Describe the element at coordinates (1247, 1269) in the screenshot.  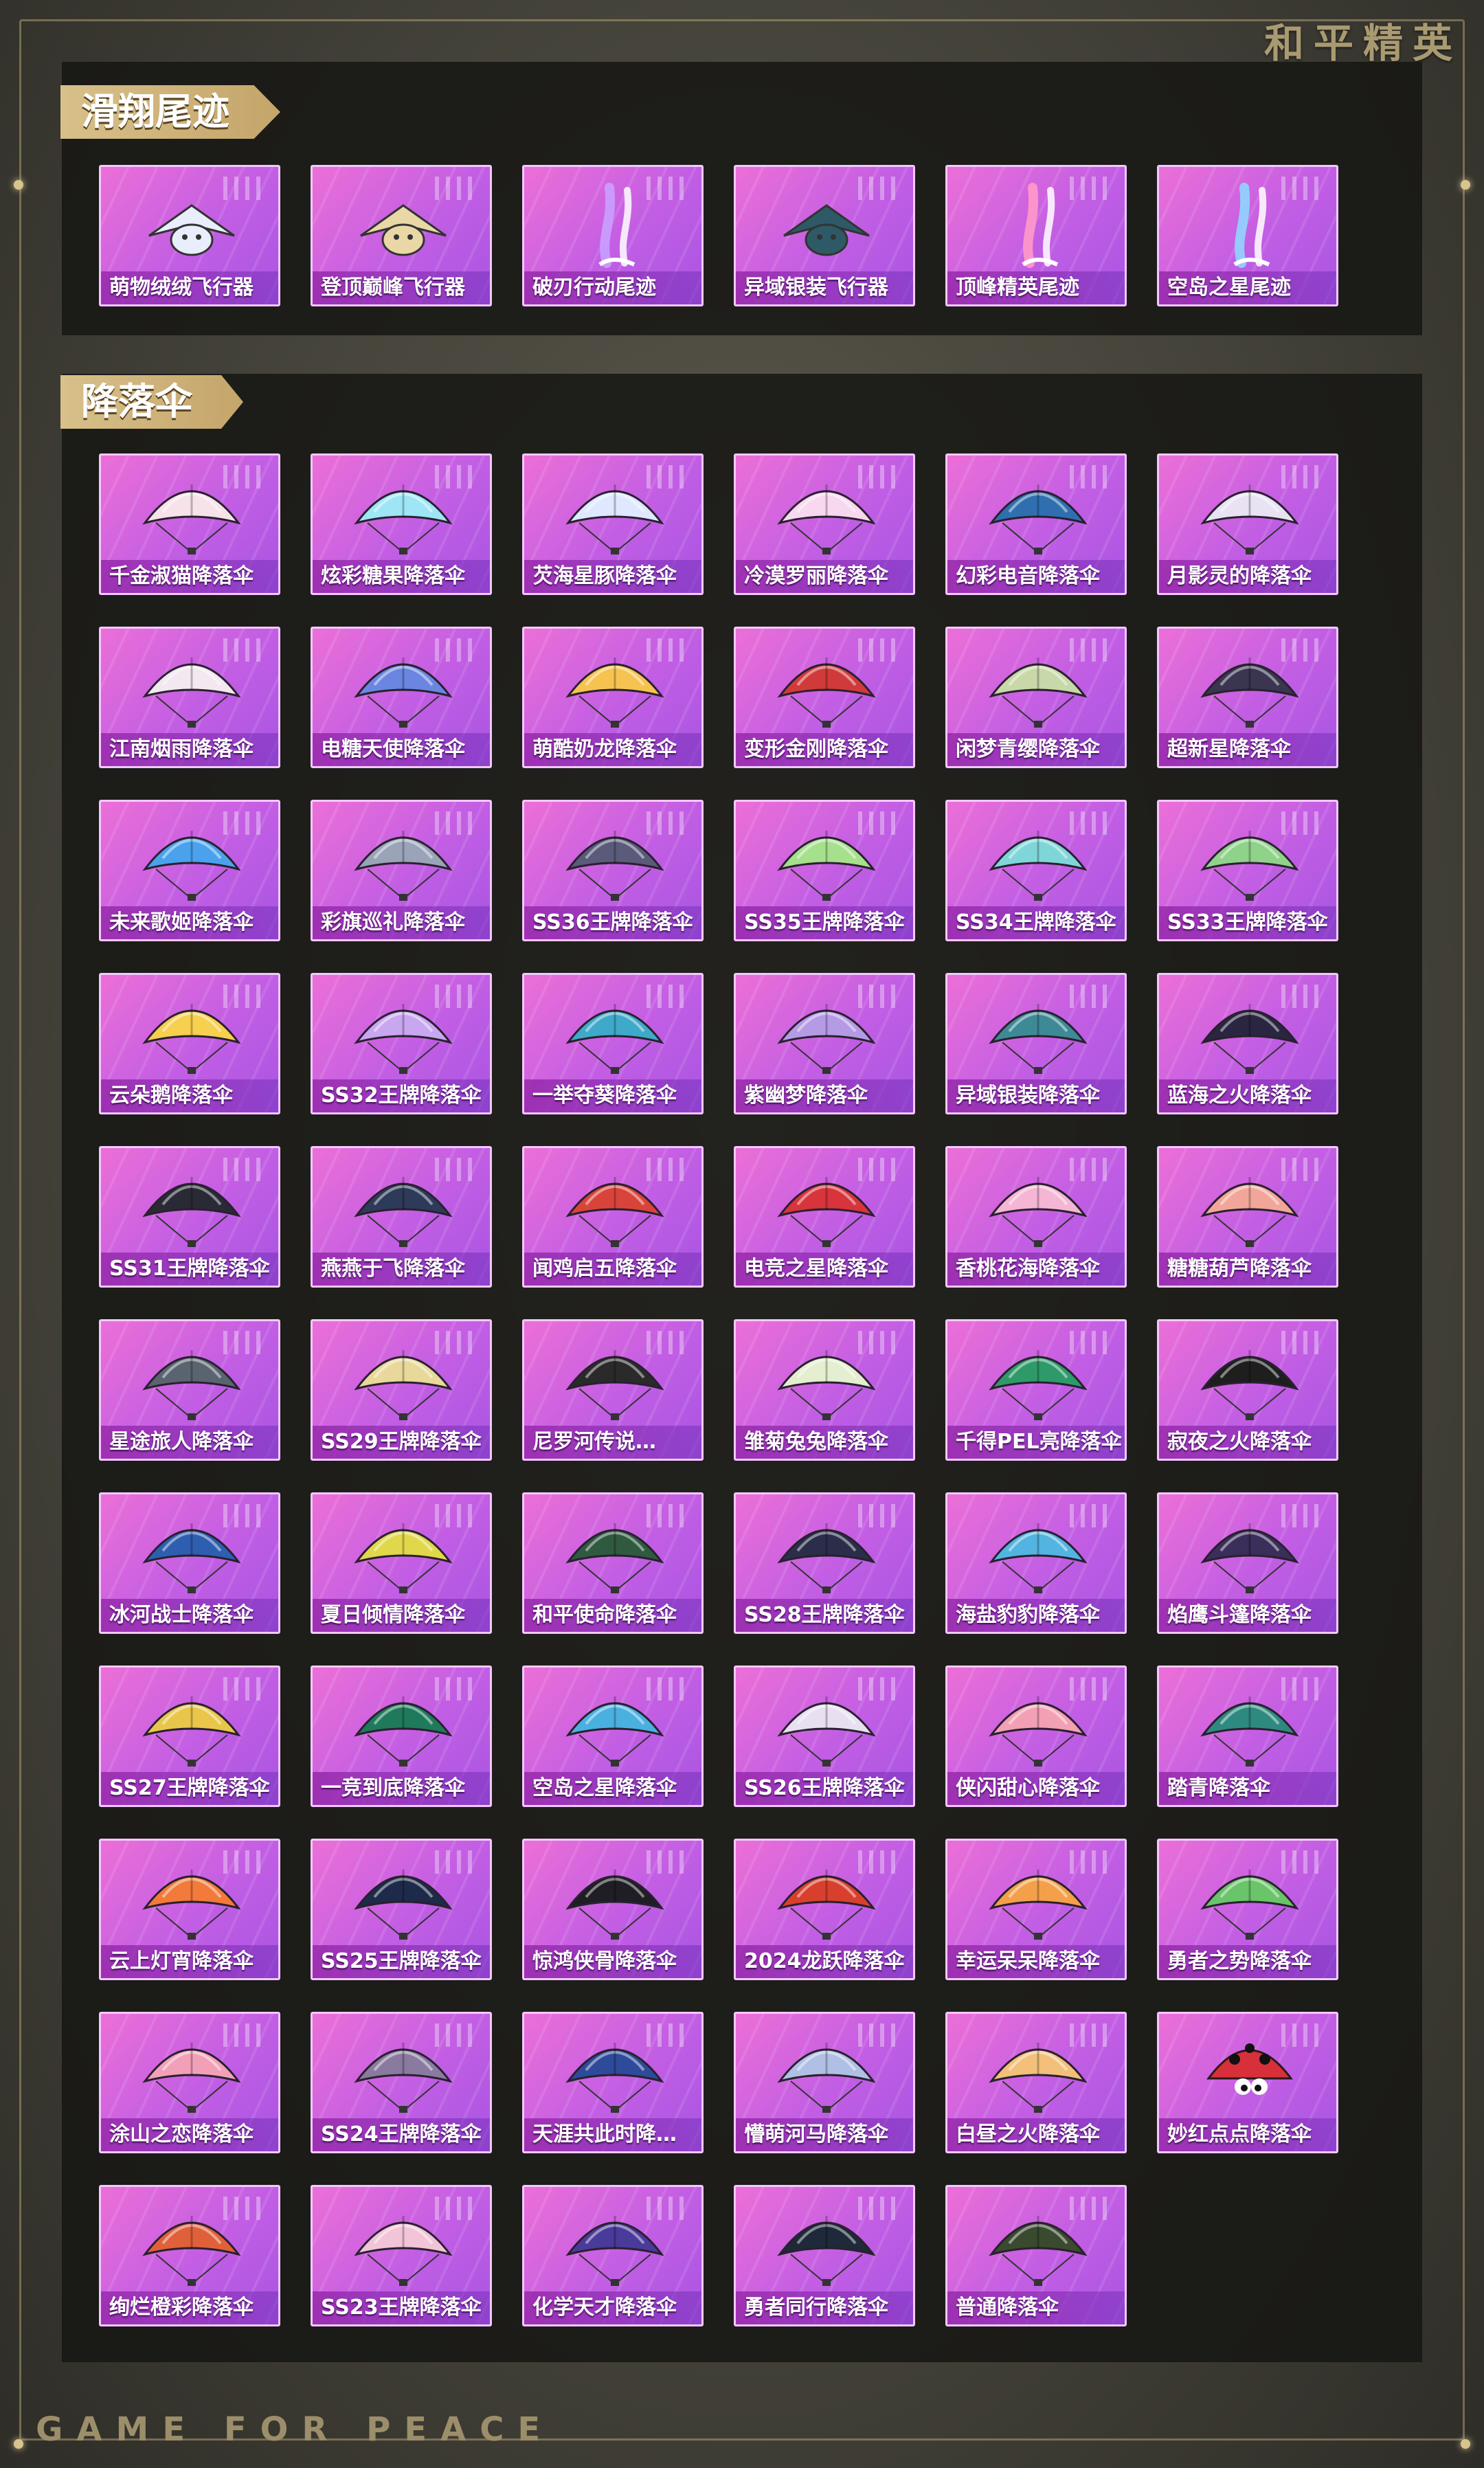
I see `item-label: 糖糖葫芦降落伞` at that location.